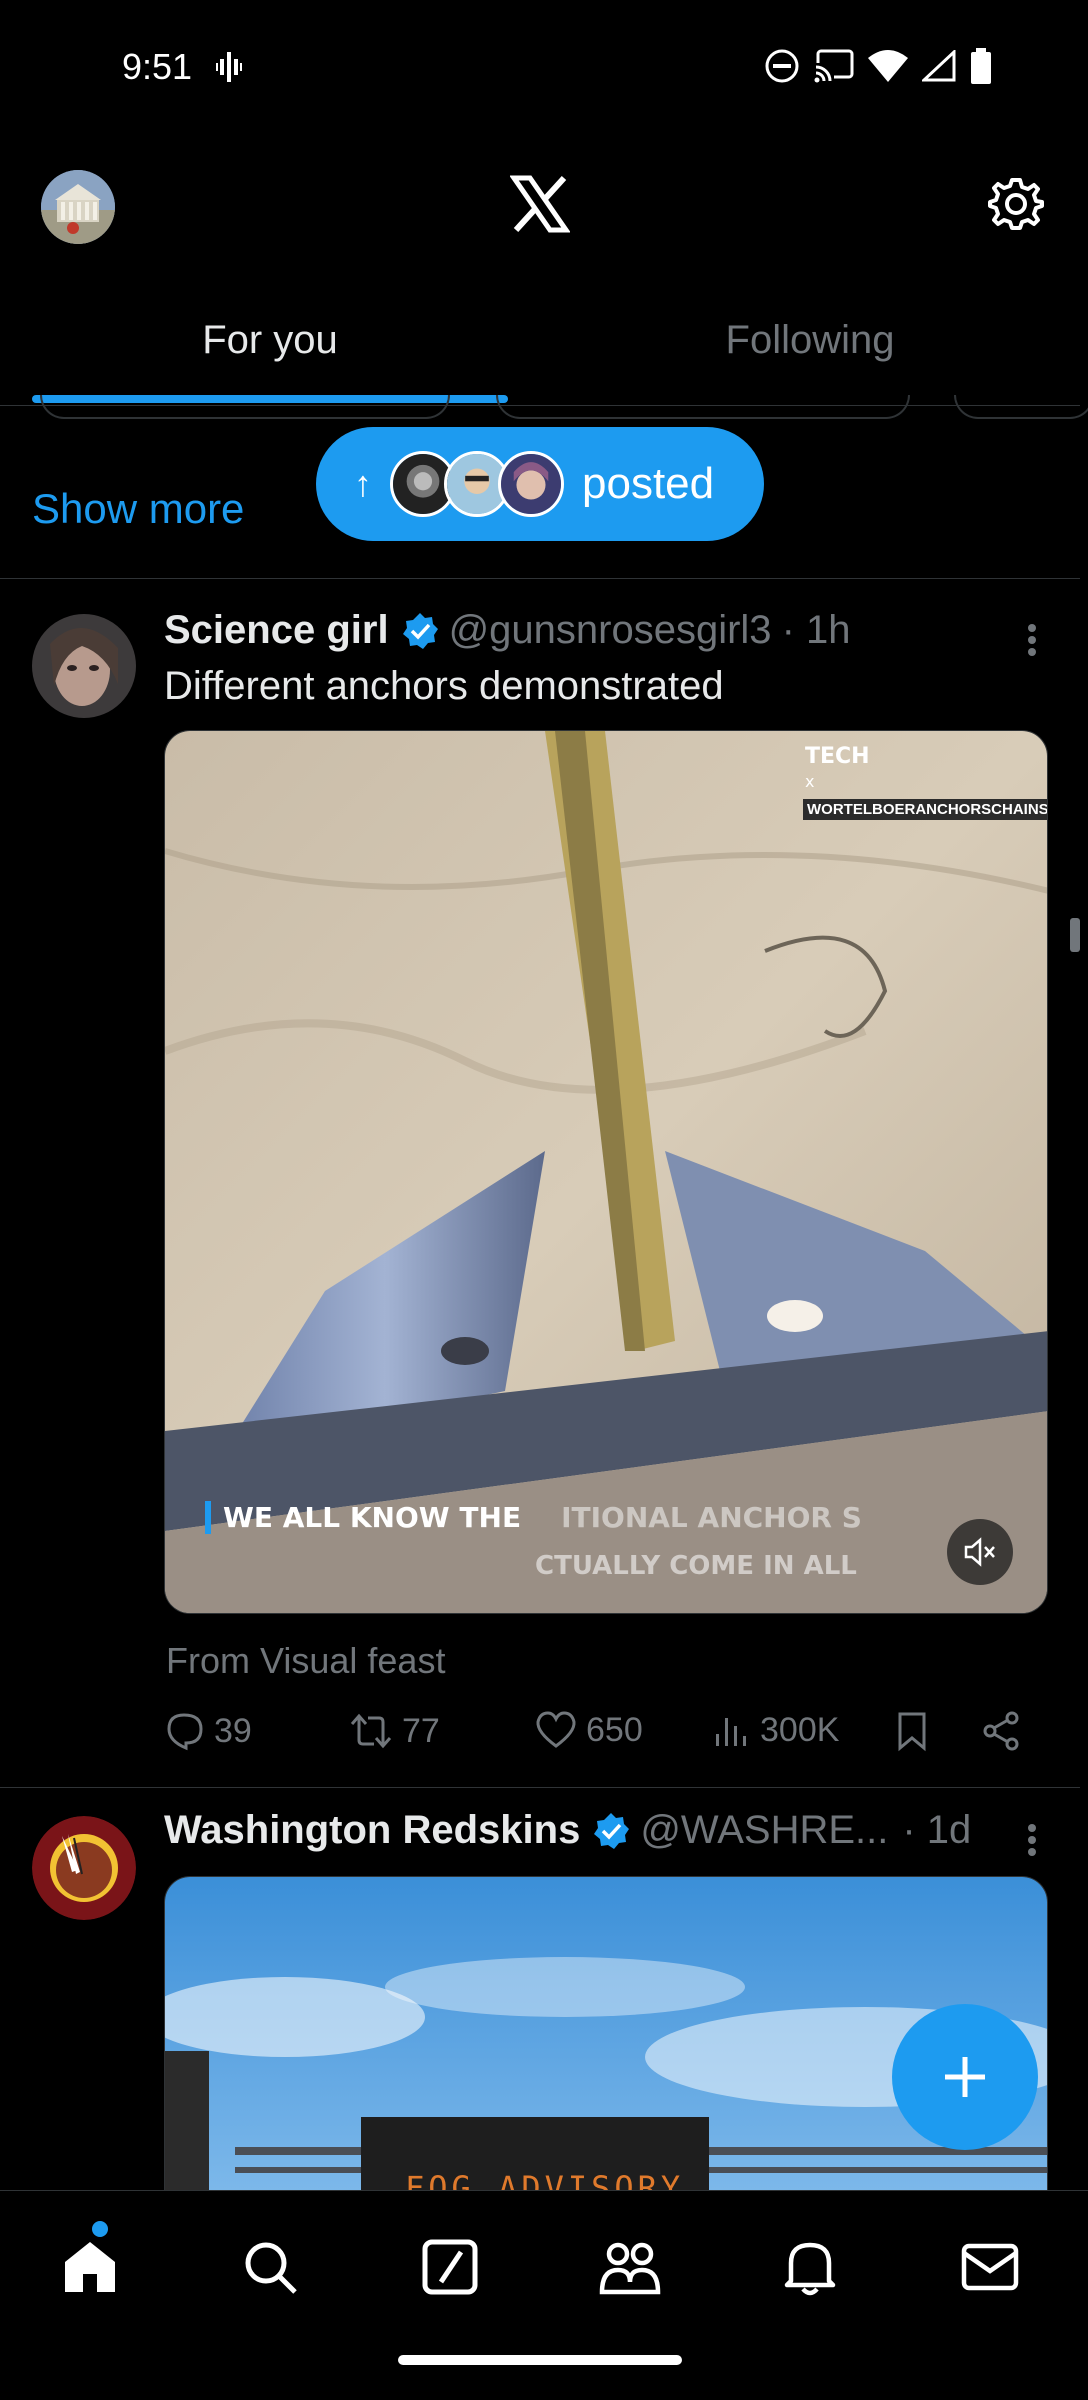 This screenshot has width=1088, height=2400. What do you see at coordinates (229, 67) in the screenshot?
I see `vibrate-icon` at bounding box center [229, 67].